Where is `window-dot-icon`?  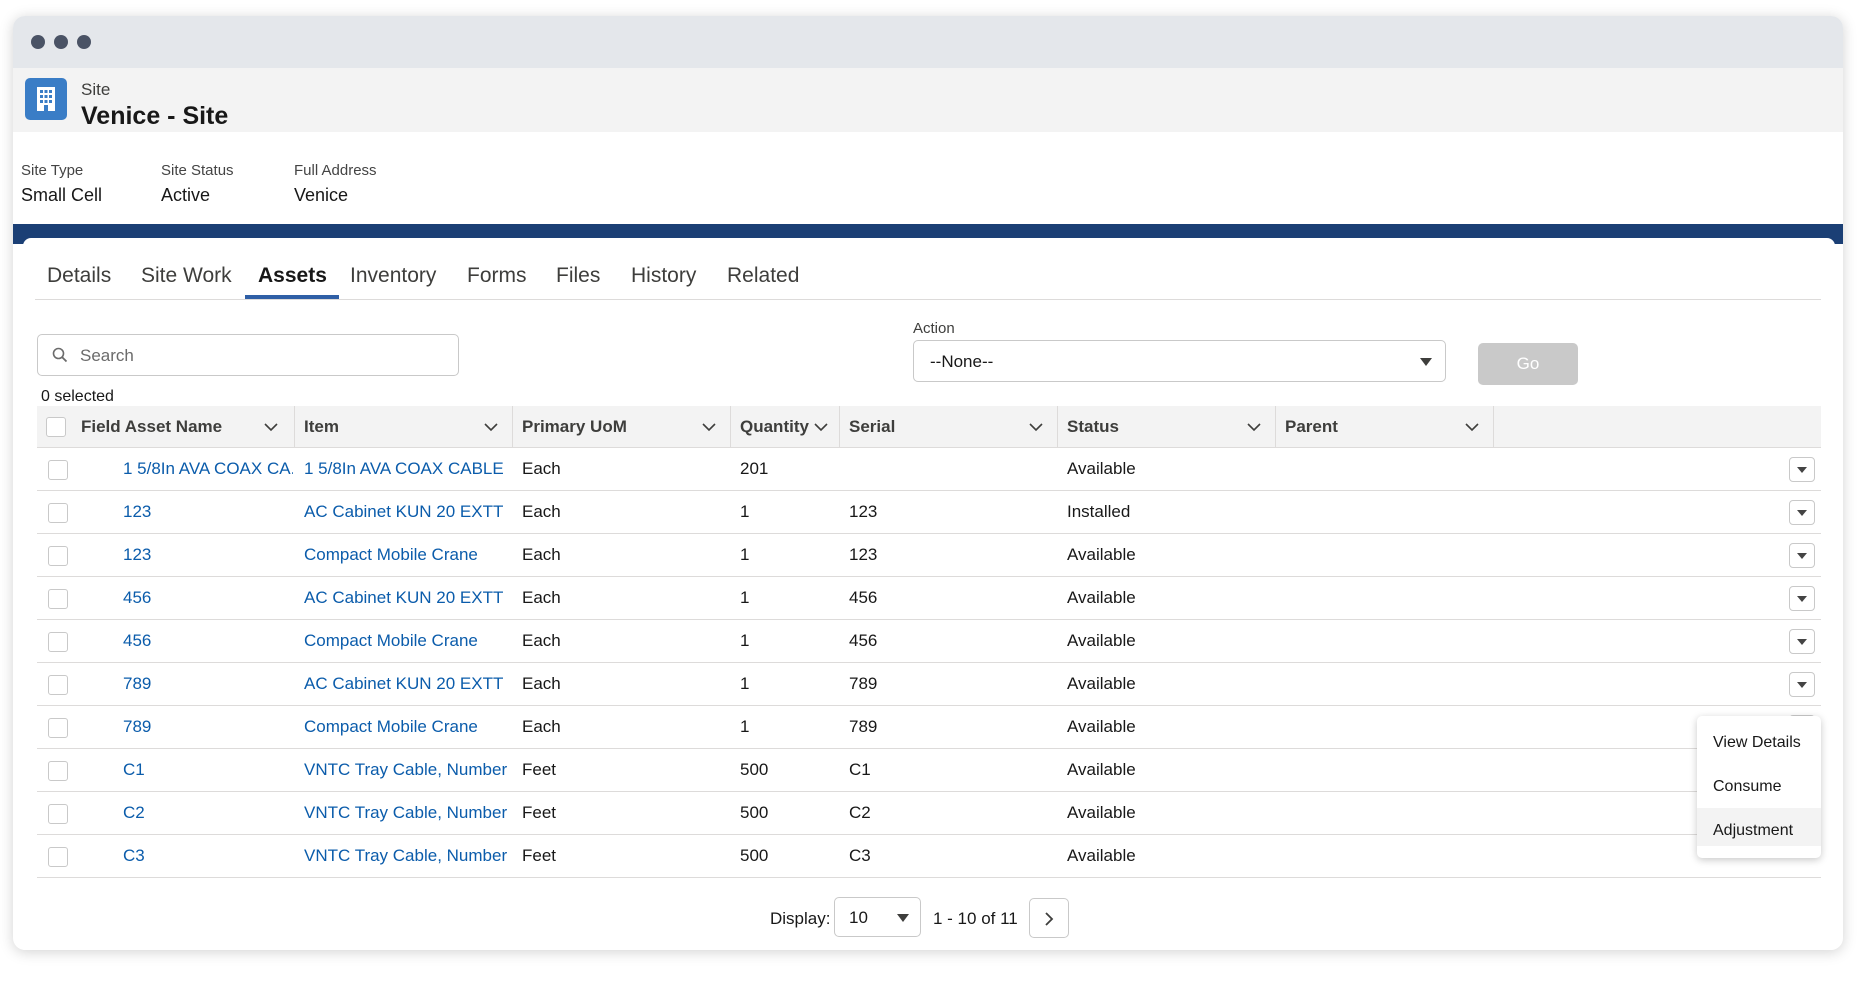 window-dot-icon is located at coordinates (38, 42).